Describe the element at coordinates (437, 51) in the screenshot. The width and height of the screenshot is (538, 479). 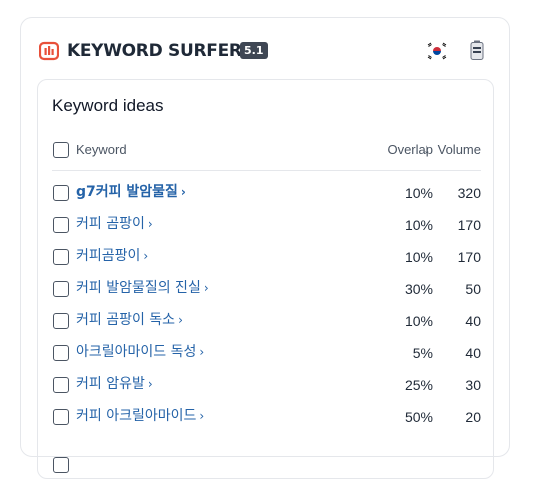
I see `korea-flag-icon` at that location.